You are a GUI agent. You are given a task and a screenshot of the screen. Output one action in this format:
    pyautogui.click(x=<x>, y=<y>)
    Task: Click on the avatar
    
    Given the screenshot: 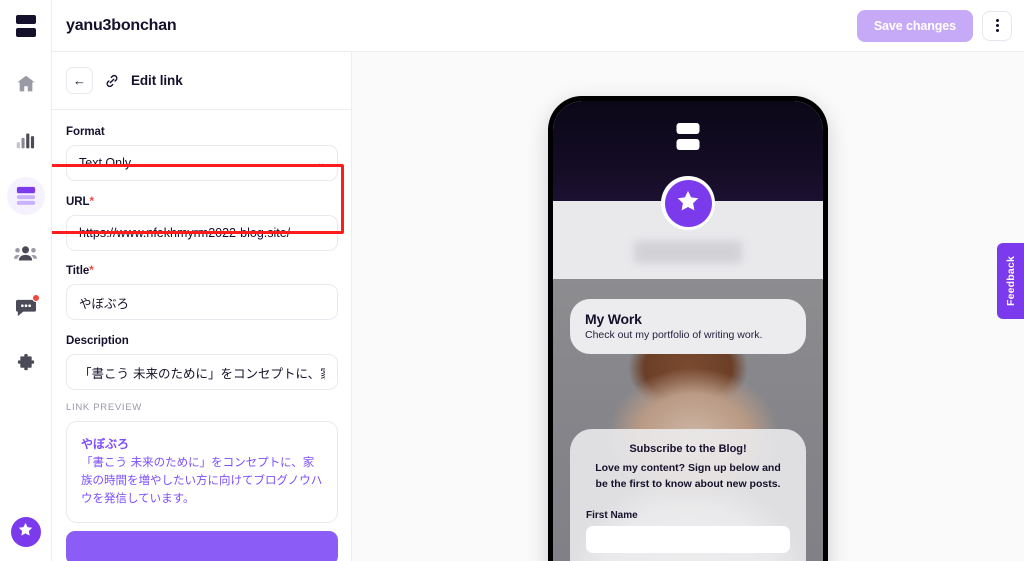 What is the action you would take?
    pyautogui.click(x=688, y=203)
    